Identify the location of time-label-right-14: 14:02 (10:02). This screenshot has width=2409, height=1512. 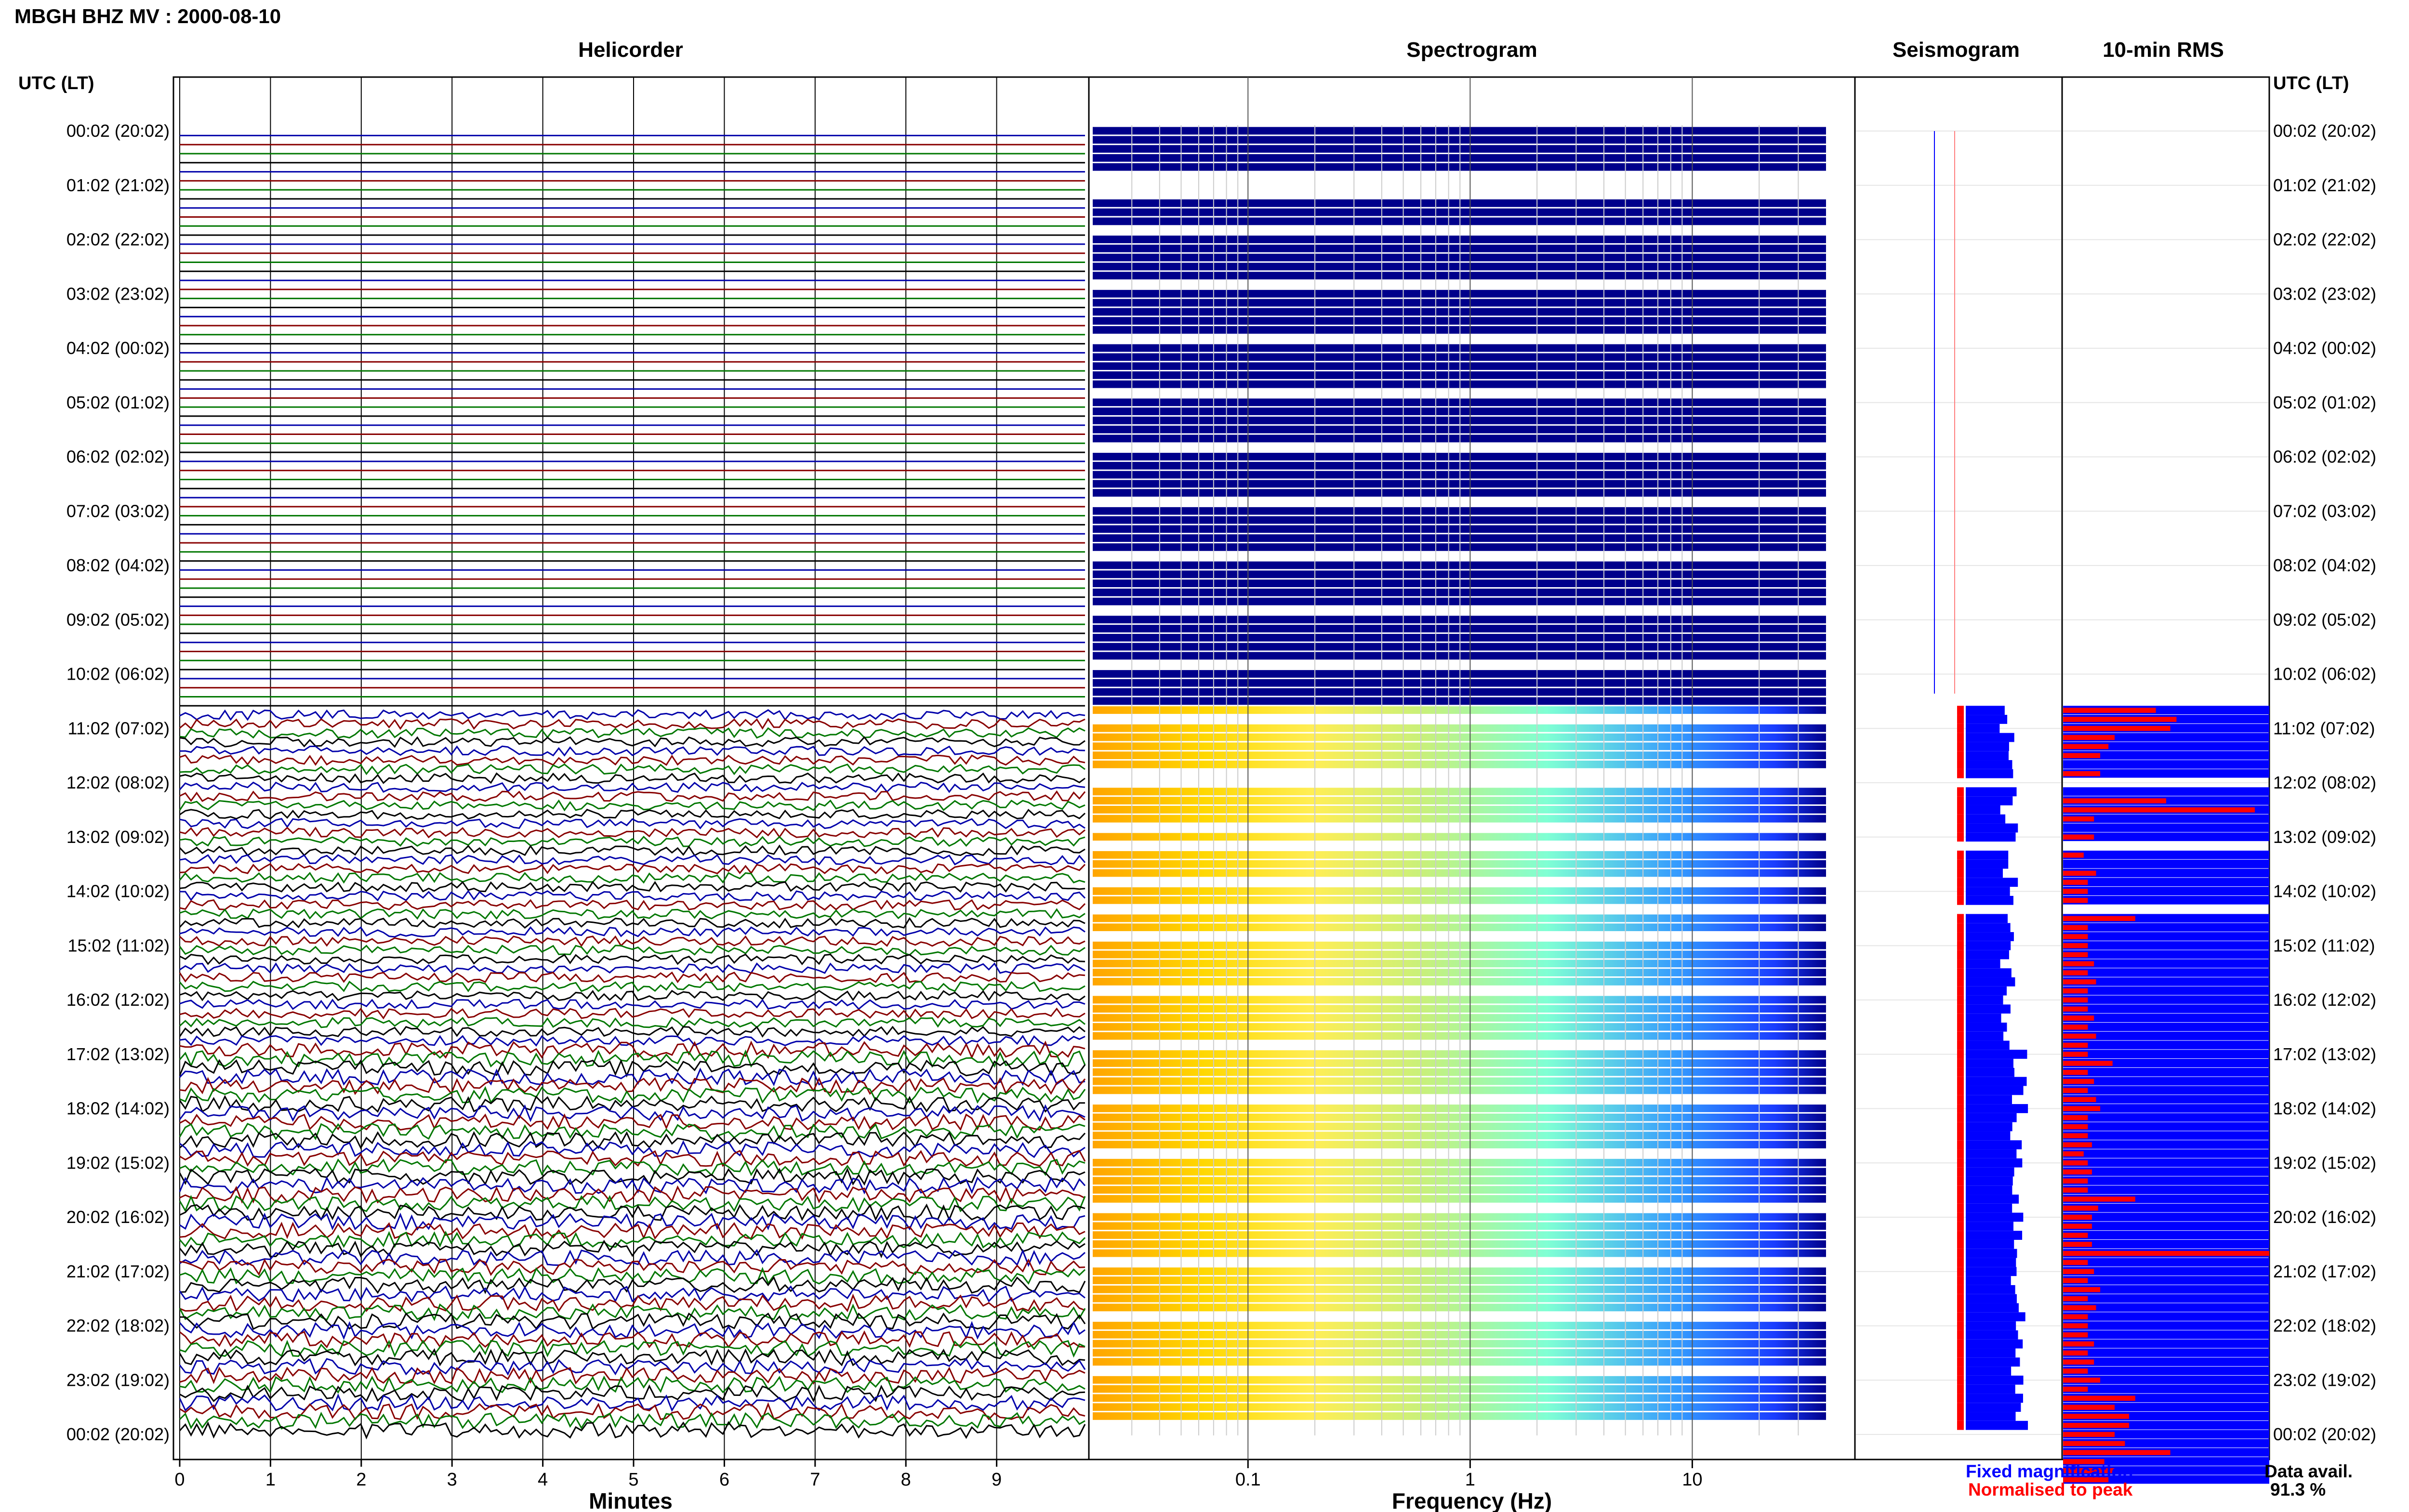
(2325, 891).